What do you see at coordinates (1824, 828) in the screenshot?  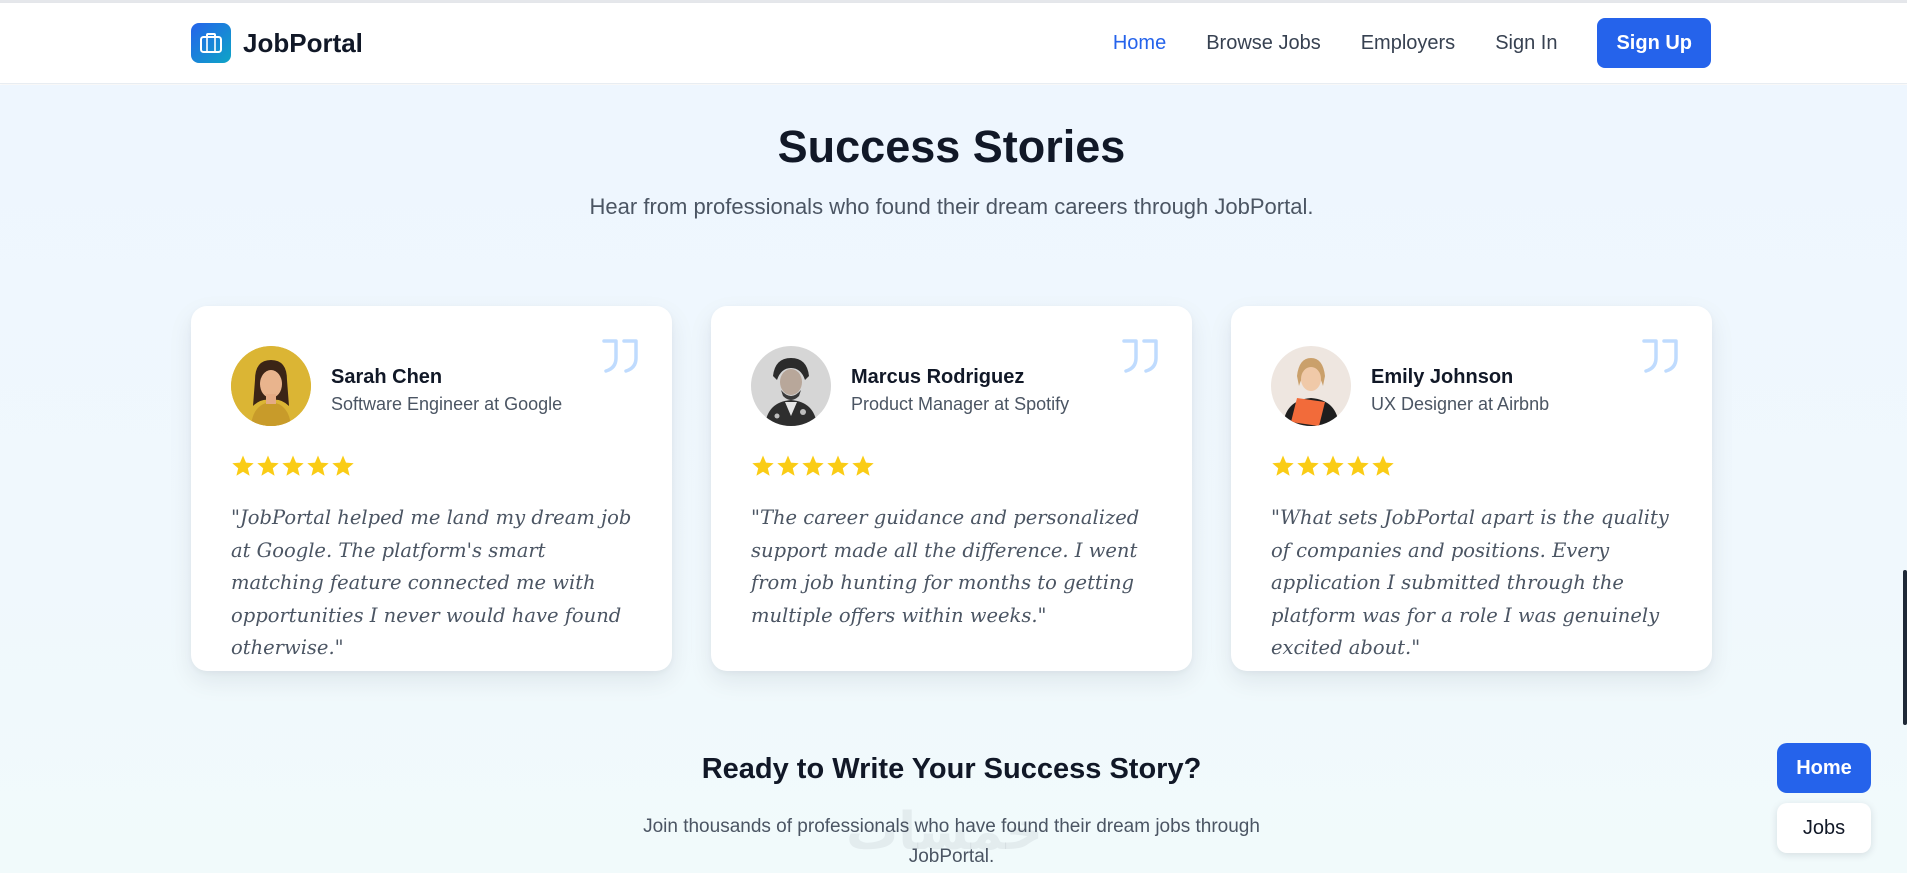 I see `floating-jobs-button: Jobs` at bounding box center [1824, 828].